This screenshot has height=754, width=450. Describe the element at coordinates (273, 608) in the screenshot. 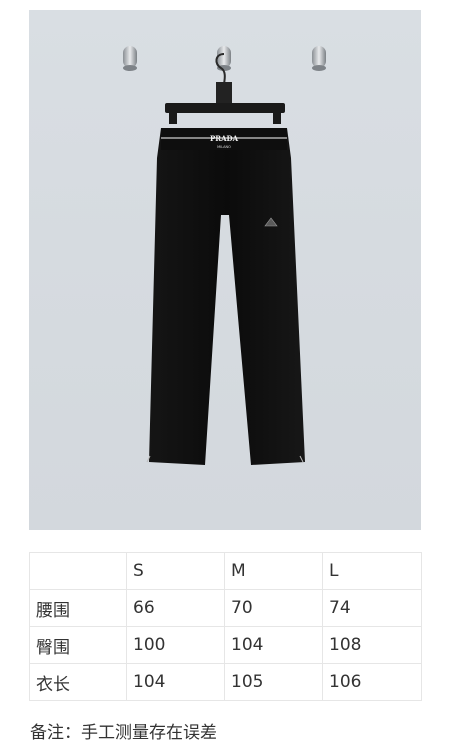

I see `table-cell: 70` at that location.